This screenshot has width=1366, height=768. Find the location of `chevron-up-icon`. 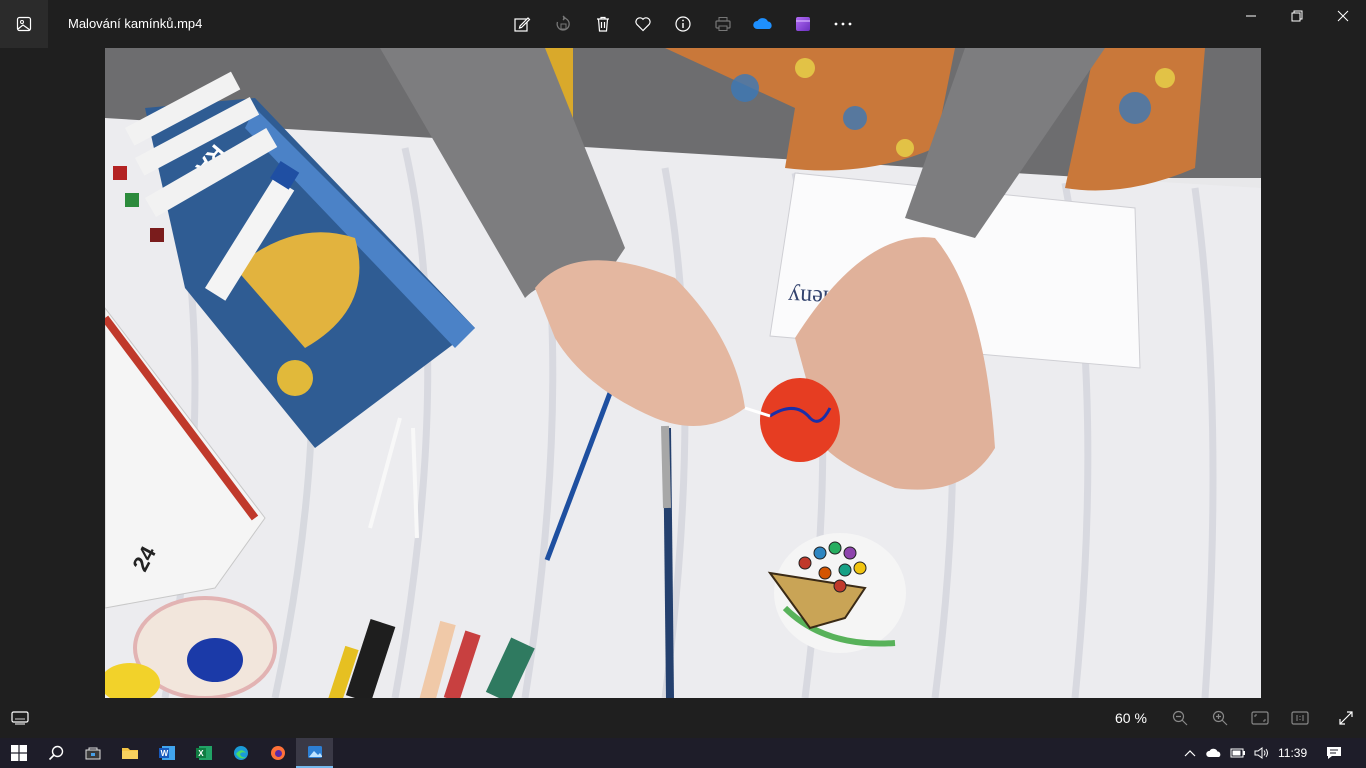

chevron-up-icon is located at coordinates (1190, 753).